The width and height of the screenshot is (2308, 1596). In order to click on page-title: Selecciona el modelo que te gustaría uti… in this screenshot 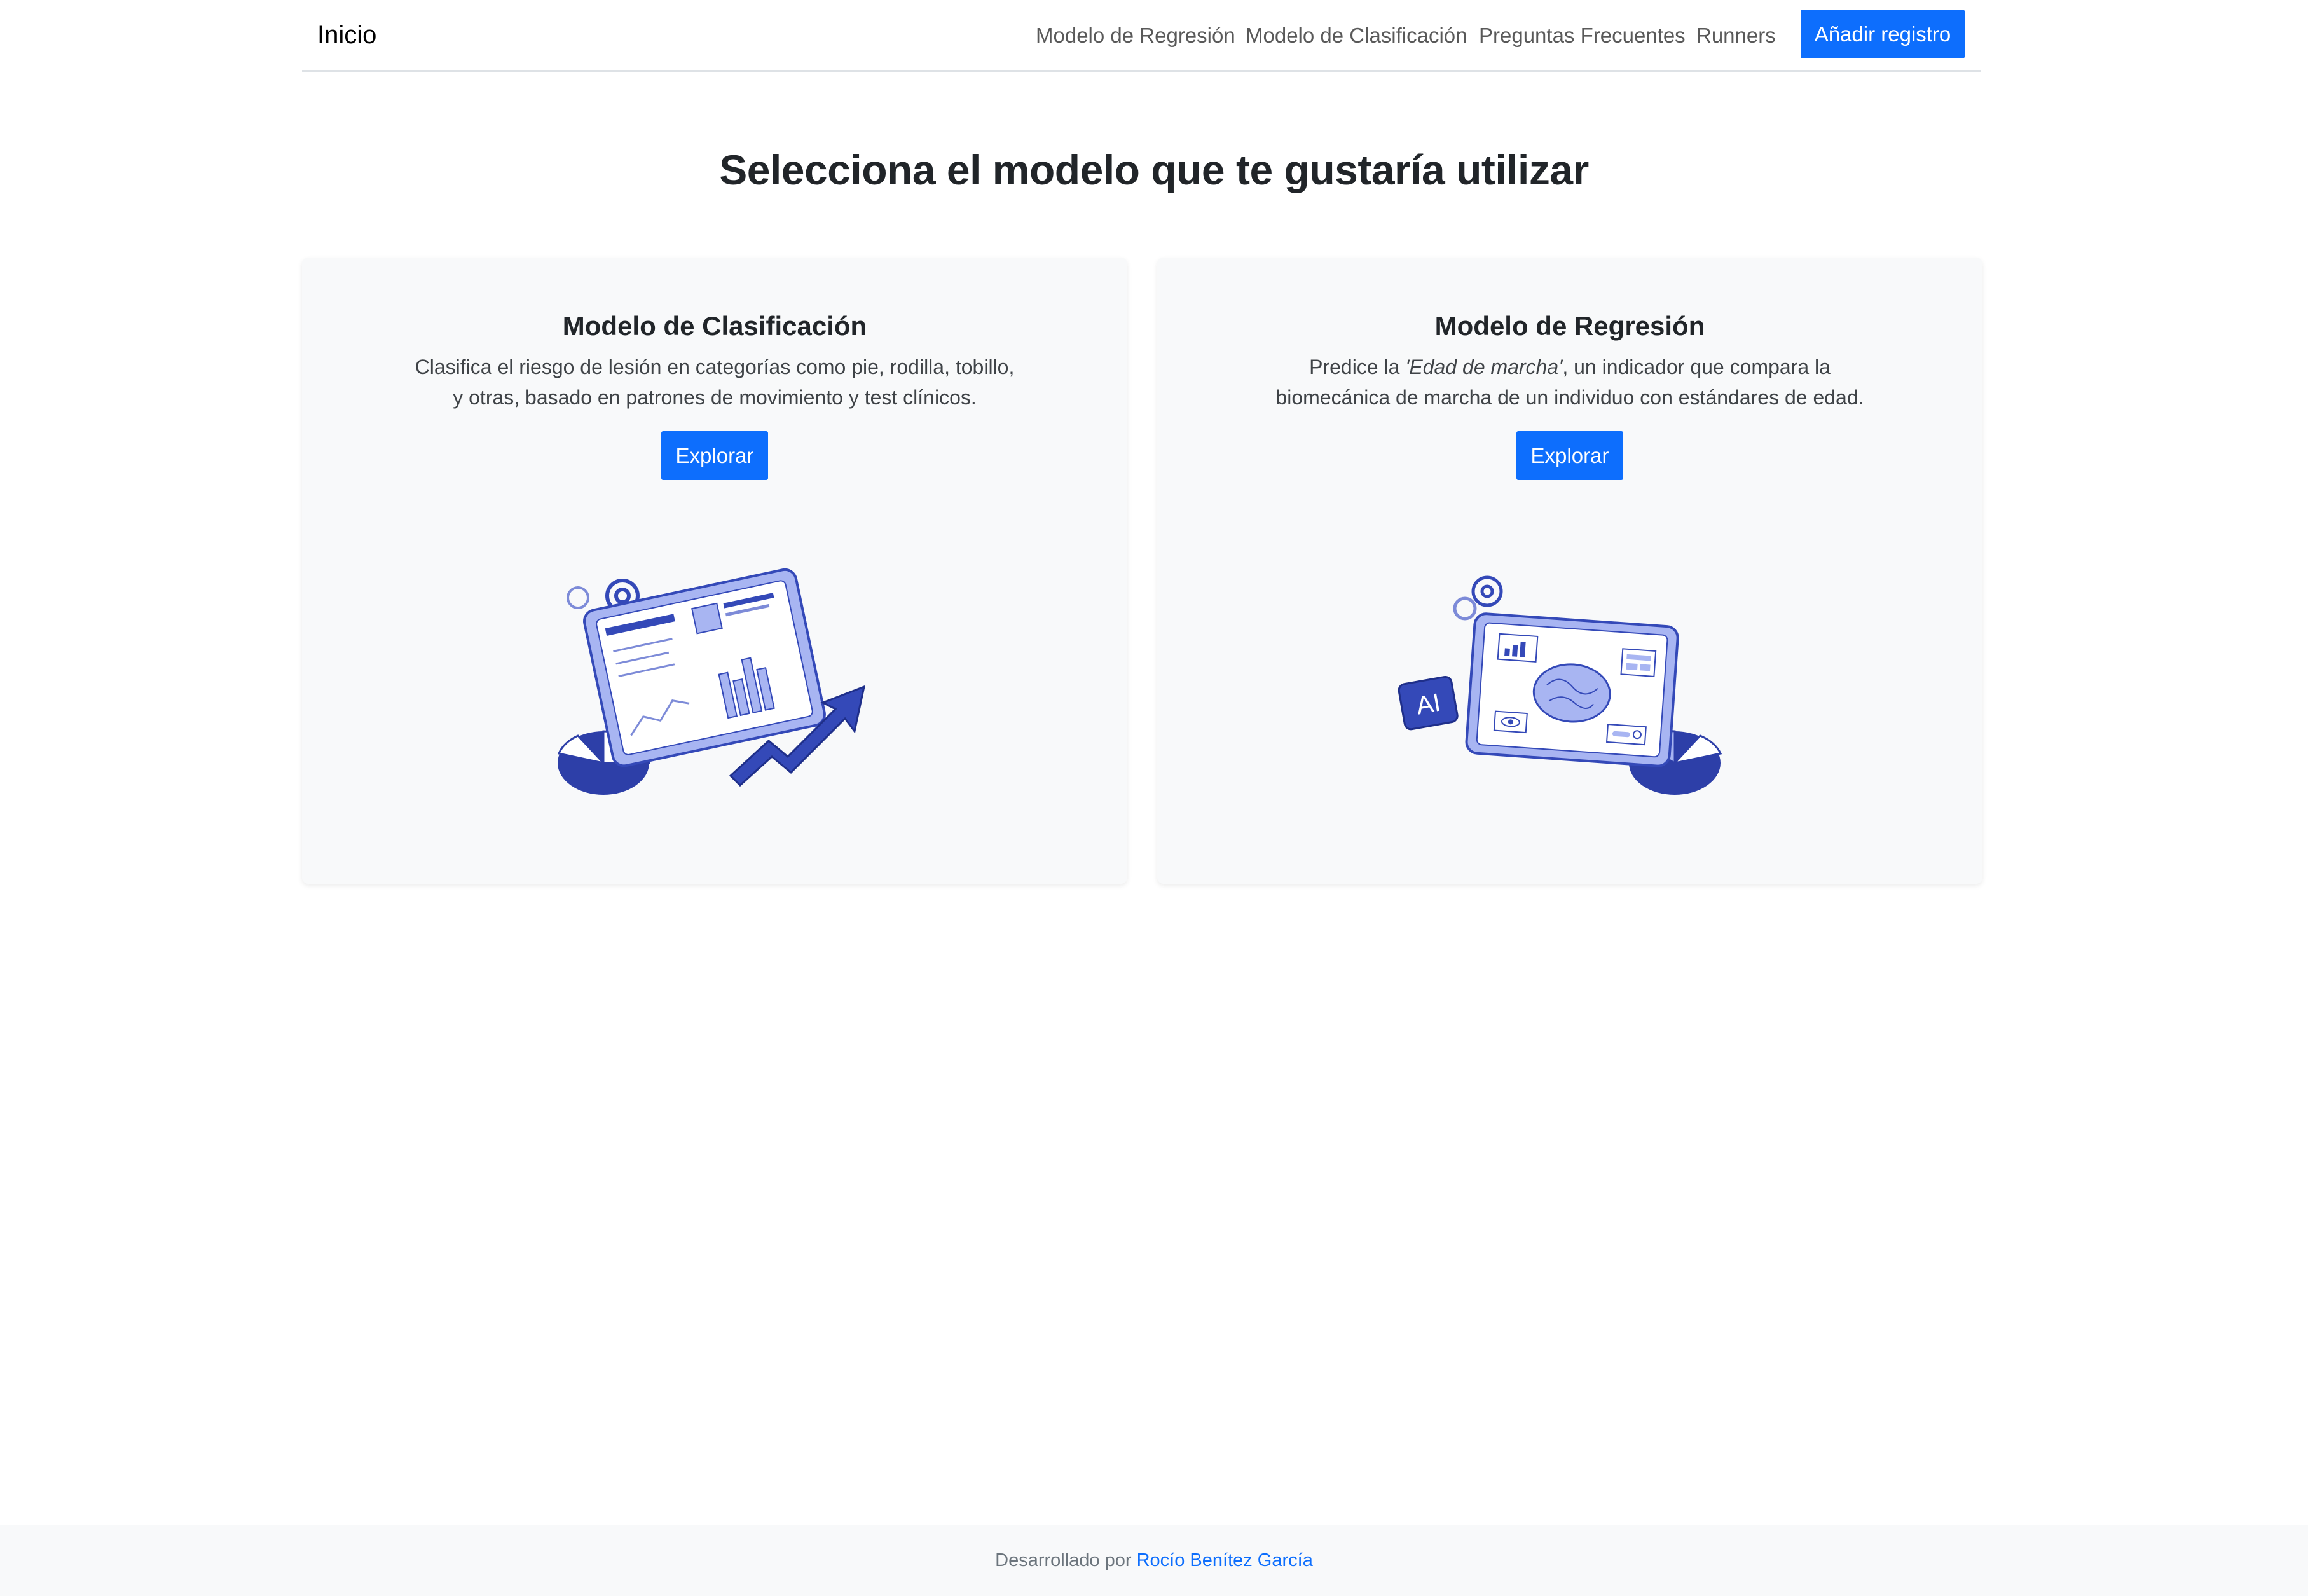, I will do `click(1154, 169)`.